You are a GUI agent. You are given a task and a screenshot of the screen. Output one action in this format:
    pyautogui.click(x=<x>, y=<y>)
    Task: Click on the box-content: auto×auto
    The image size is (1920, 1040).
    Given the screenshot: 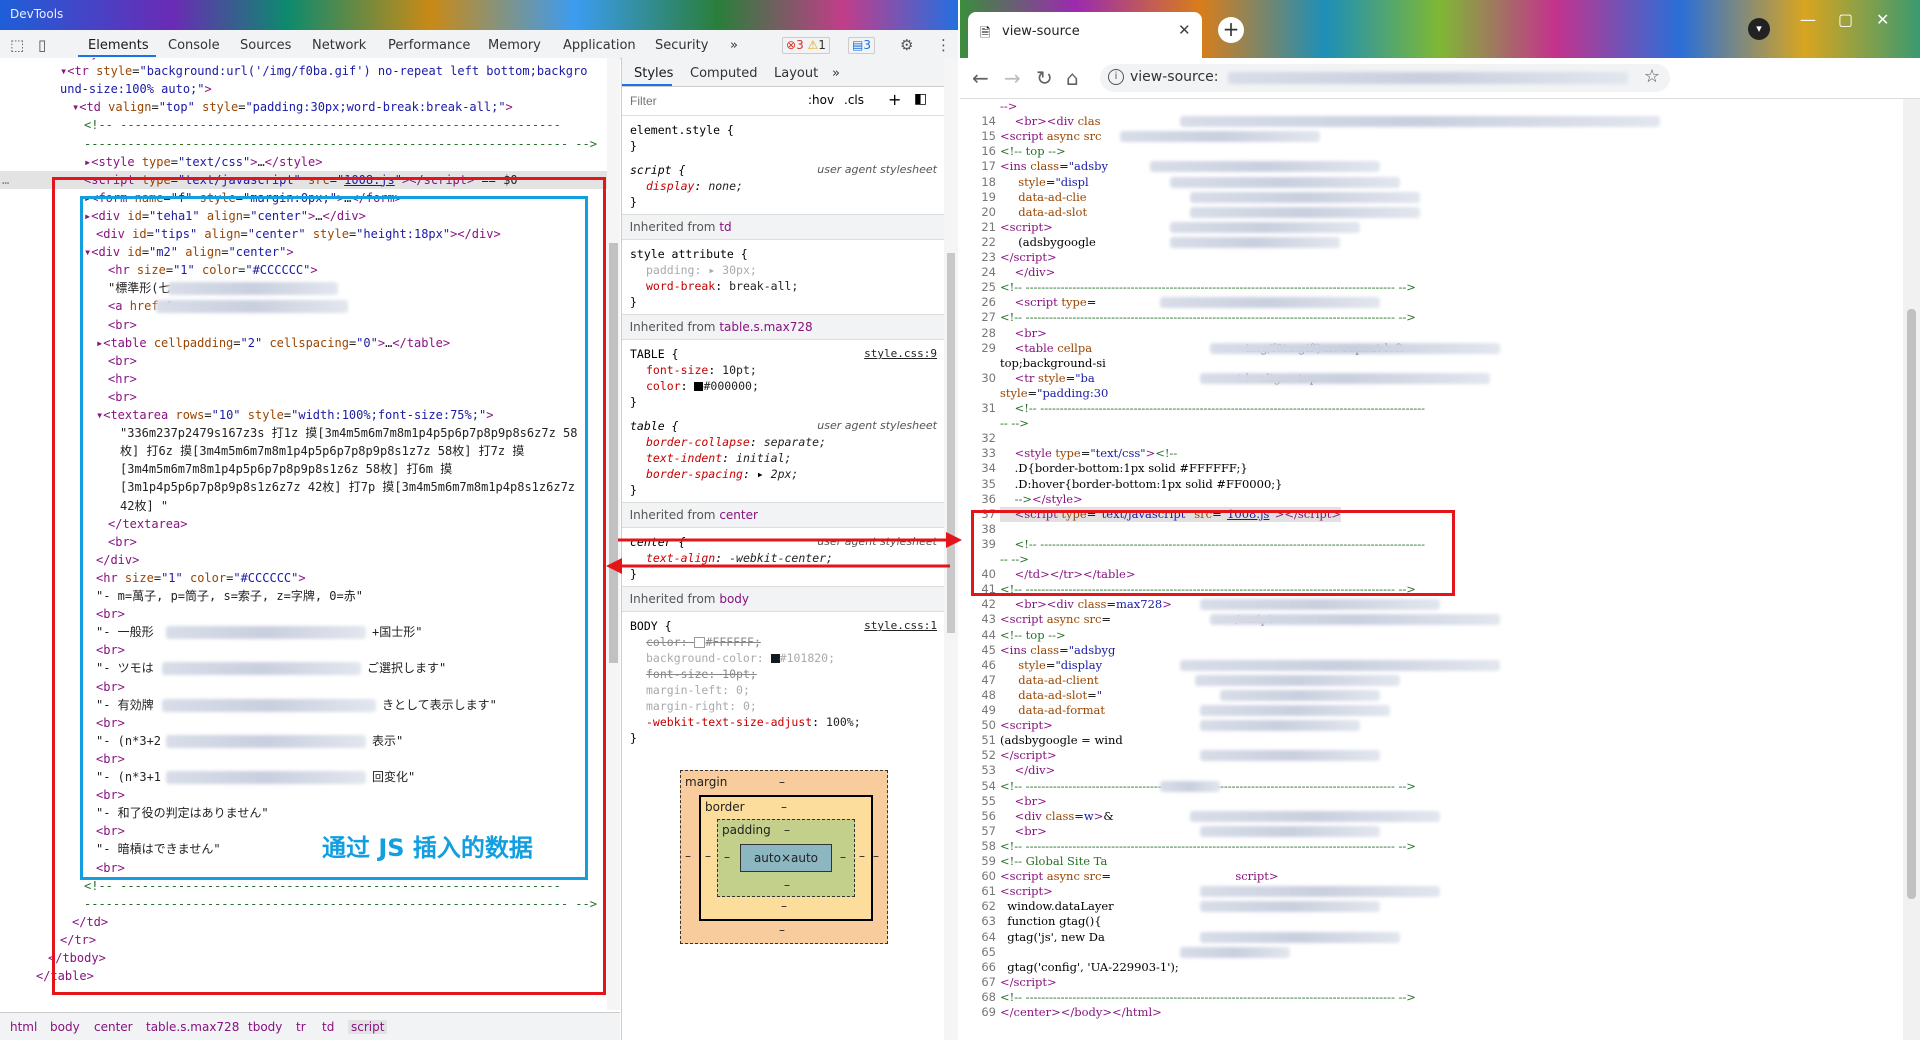 What is the action you would take?
    pyautogui.click(x=786, y=858)
    